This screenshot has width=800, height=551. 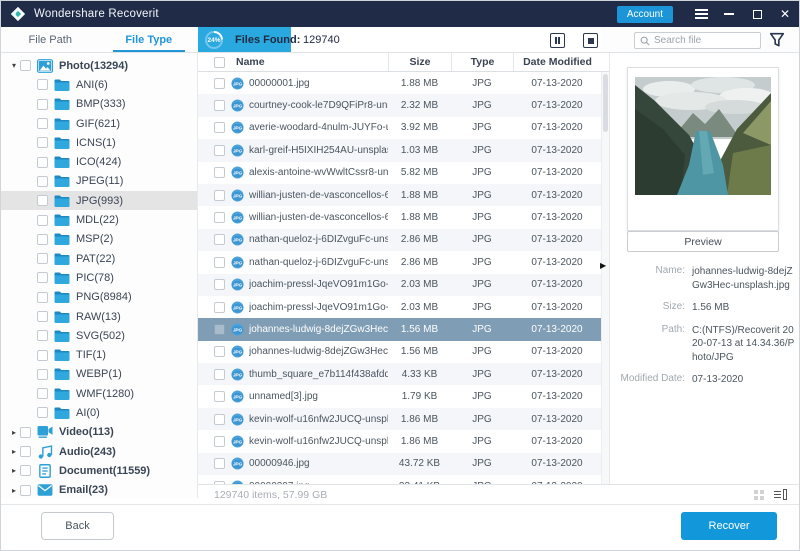 What do you see at coordinates (99, 219) in the screenshot?
I see `tree-item: MDL(22)` at bounding box center [99, 219].